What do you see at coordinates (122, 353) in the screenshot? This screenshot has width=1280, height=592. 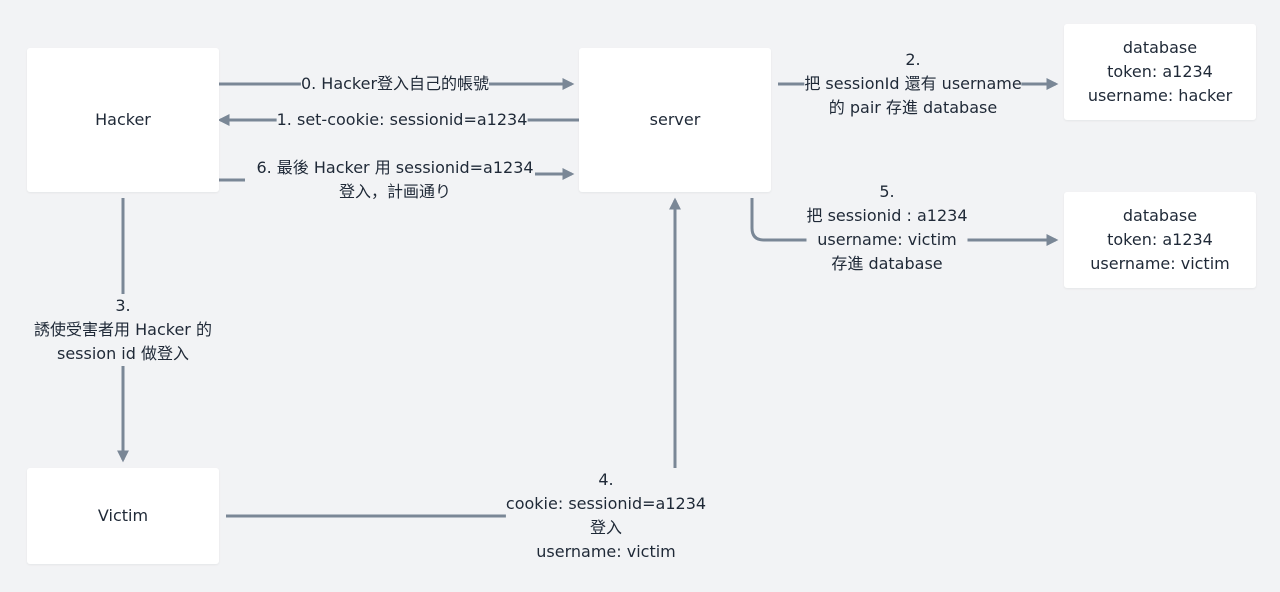 I see `edge-label-line: session id 做登入` at bounding box center [122, 353].